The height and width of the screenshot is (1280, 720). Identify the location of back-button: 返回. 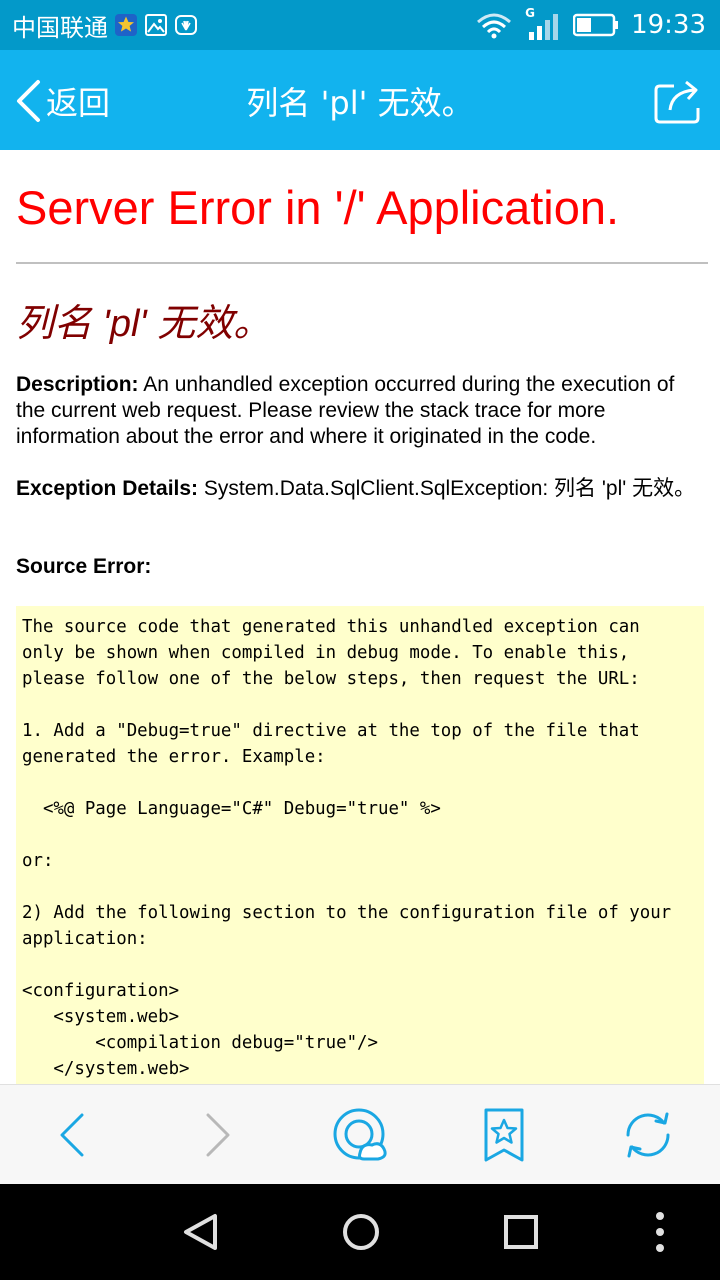
(62, 101).